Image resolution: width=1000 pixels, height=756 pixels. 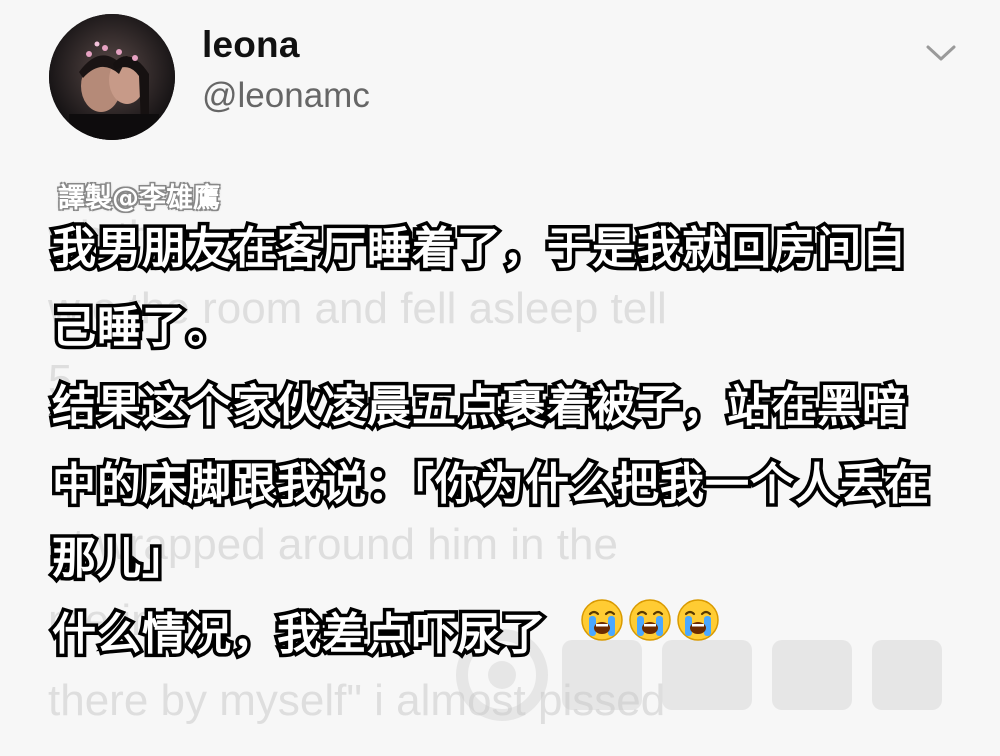 What do you see at coordinates (479, 249) in the screenshot?
I see `subtitle-line: 我男朋友在客厅睡着了，于是我就回房间自` at bounding box center [479, 249].